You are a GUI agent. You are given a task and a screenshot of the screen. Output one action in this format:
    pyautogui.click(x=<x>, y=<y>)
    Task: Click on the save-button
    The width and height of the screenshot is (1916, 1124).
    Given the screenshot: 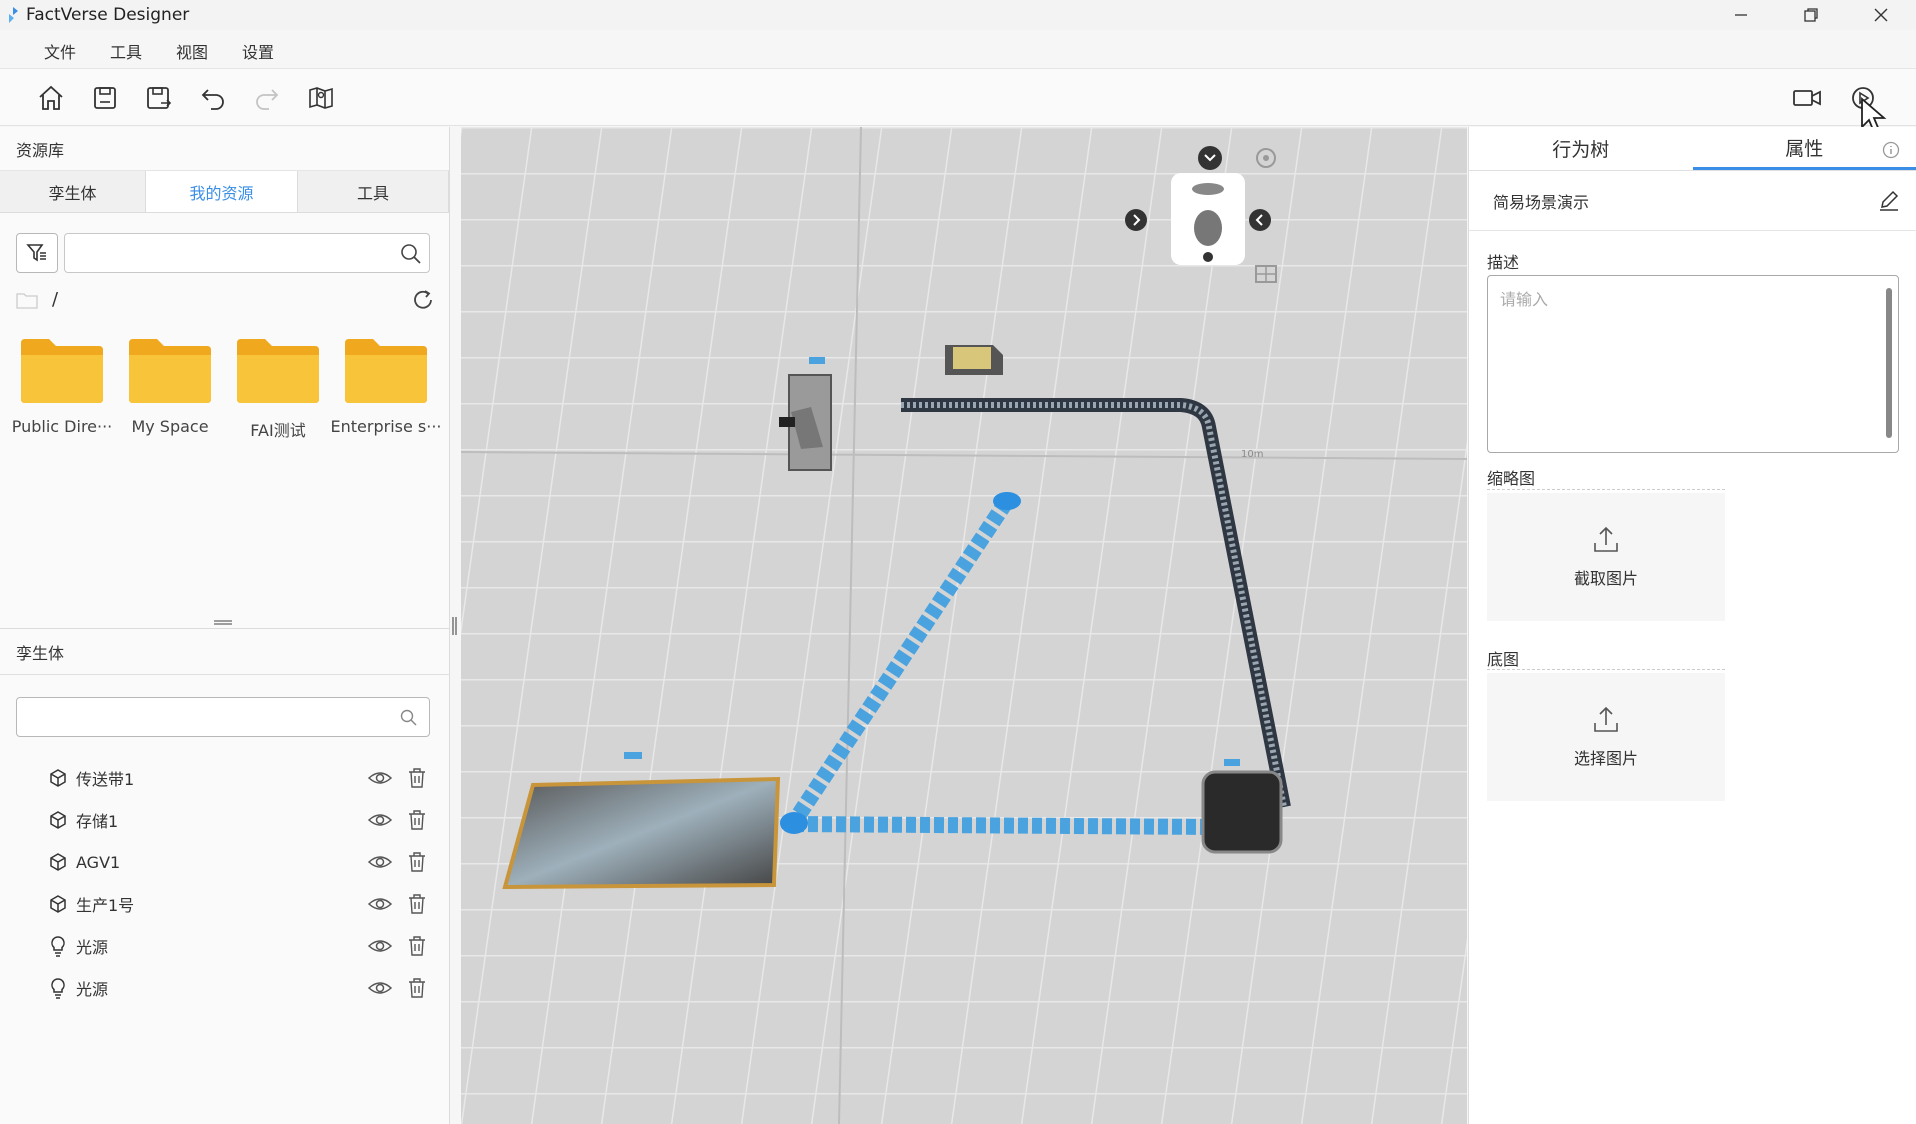 What is the action you would take?
    pyautogui.click(x=105, y=98)
    